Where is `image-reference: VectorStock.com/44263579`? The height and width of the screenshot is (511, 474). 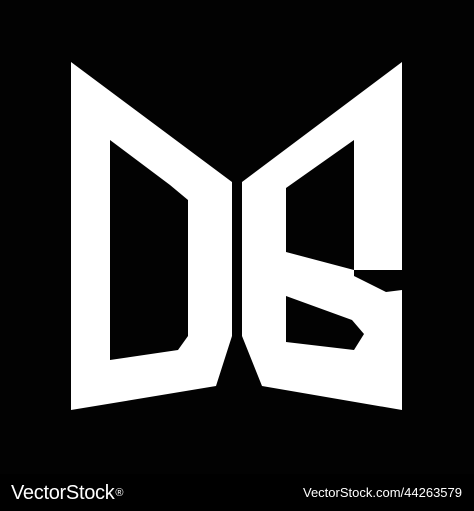 image-reference: VectorStock.com/44263579 is located at coordinates (382, 492).